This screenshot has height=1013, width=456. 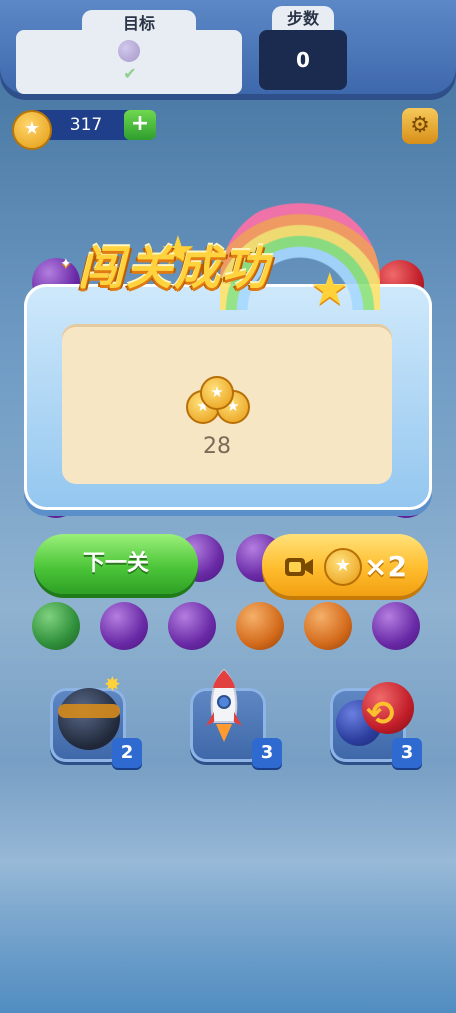 What do you see at coordinates (174, 268) in the screenshot?
I see `win-title: 闯关成功` at bounding box center [174, 268].